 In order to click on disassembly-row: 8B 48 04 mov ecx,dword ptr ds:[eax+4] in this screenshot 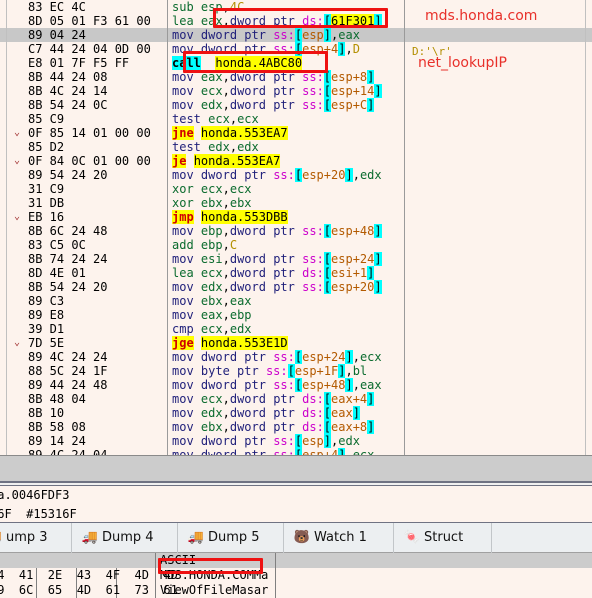, I will do `click(296, 399)`.